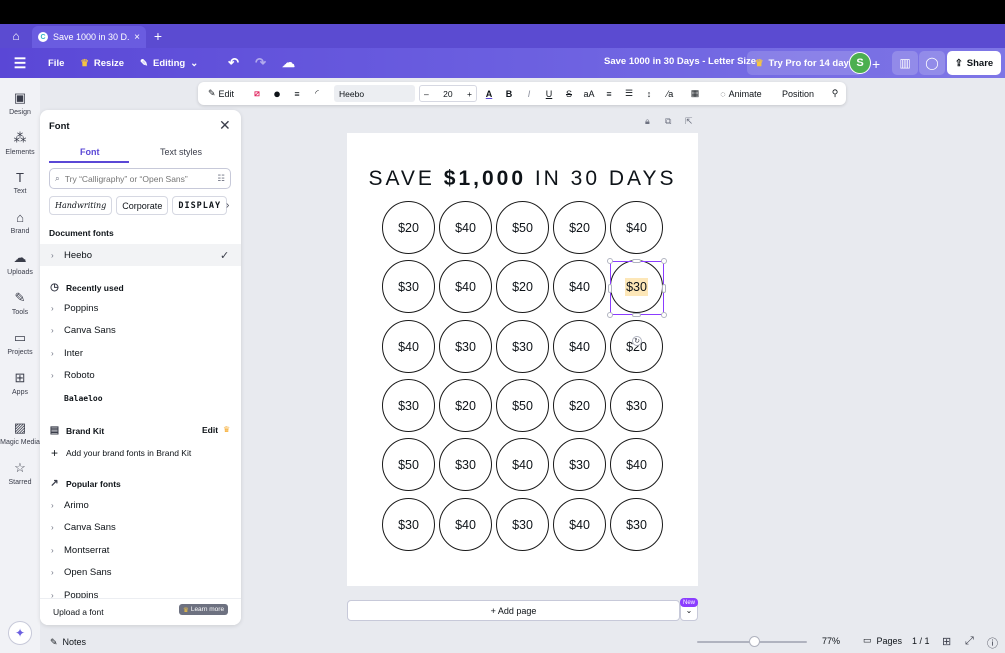 The image size is (1005, 653). What do you see at coordinates (20, 343) in the screenshot?
I see `rail-item-projects: ▭ Projects` at bounding box center [20, 343].